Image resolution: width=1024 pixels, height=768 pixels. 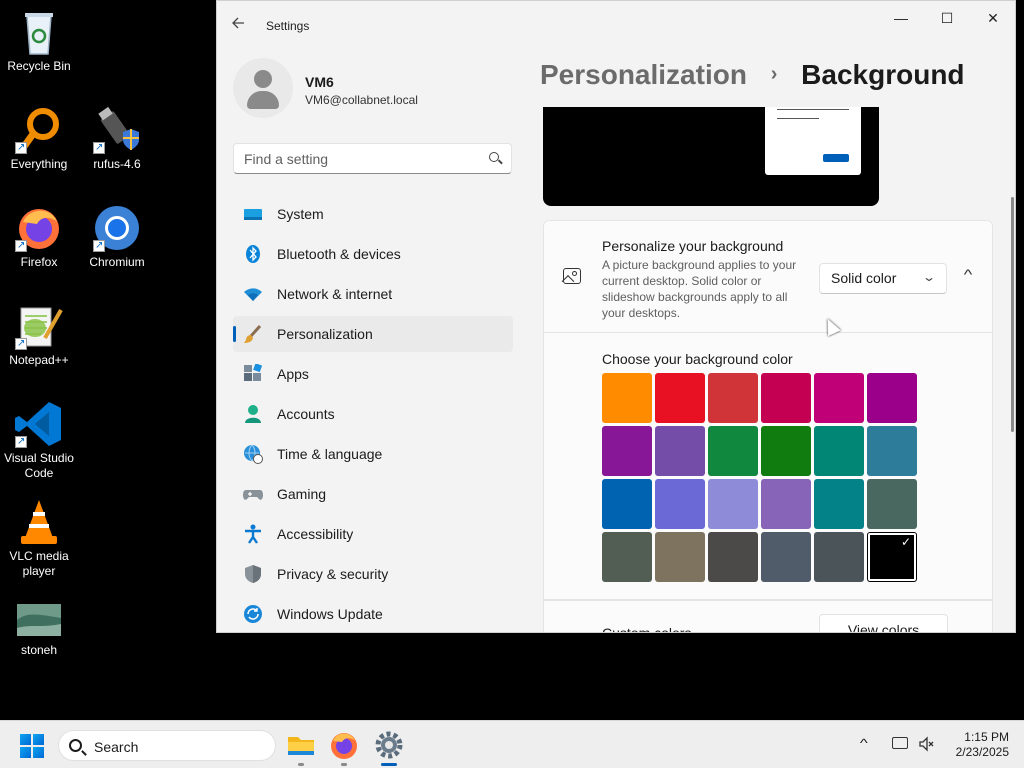 I want to click on shield-icon, so click(x=253, y=574).